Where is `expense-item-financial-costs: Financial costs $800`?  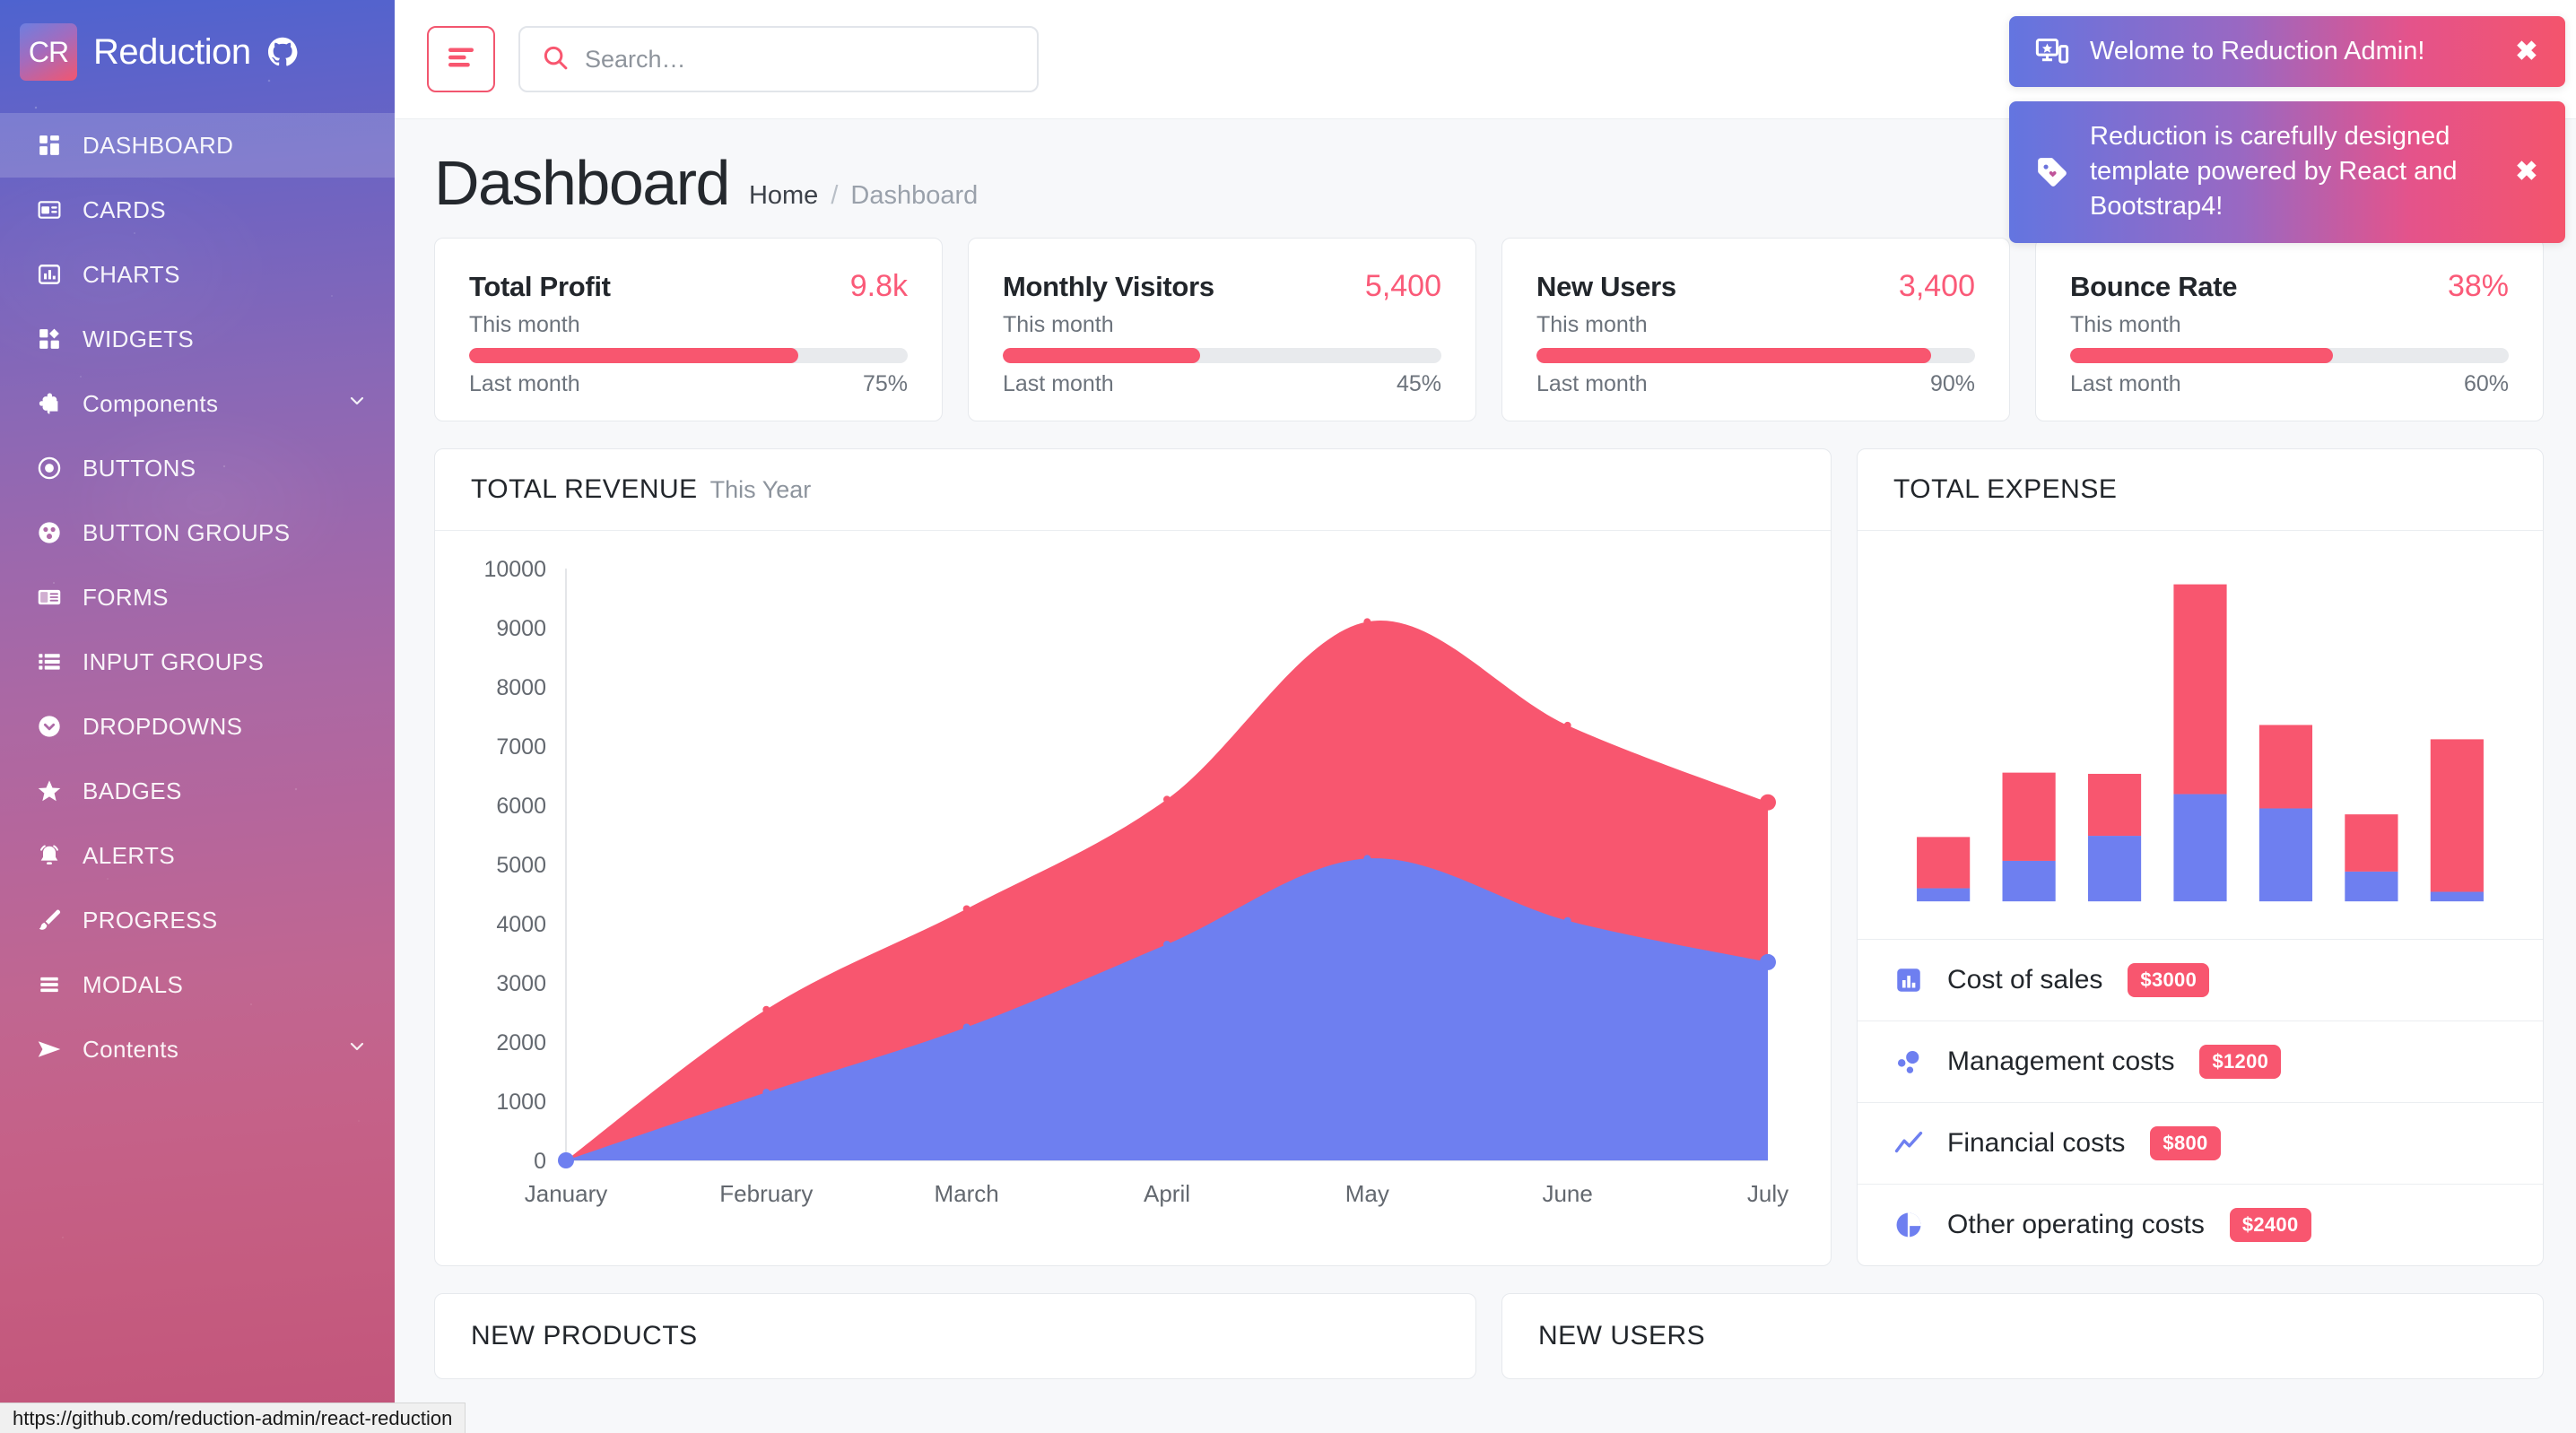 expense-item-financial-costs: Financial costs $800 is located at coordinates (2200, 1144).